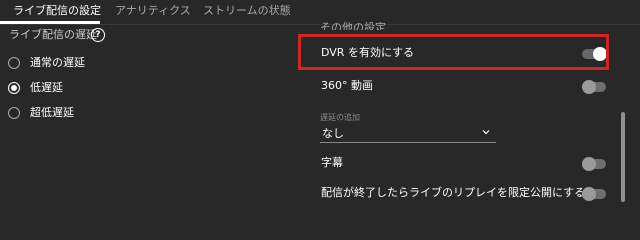  Describe the element at coordinates (52, 112) in the screenshot. I see `radio-label: 超低遅延` at that location.